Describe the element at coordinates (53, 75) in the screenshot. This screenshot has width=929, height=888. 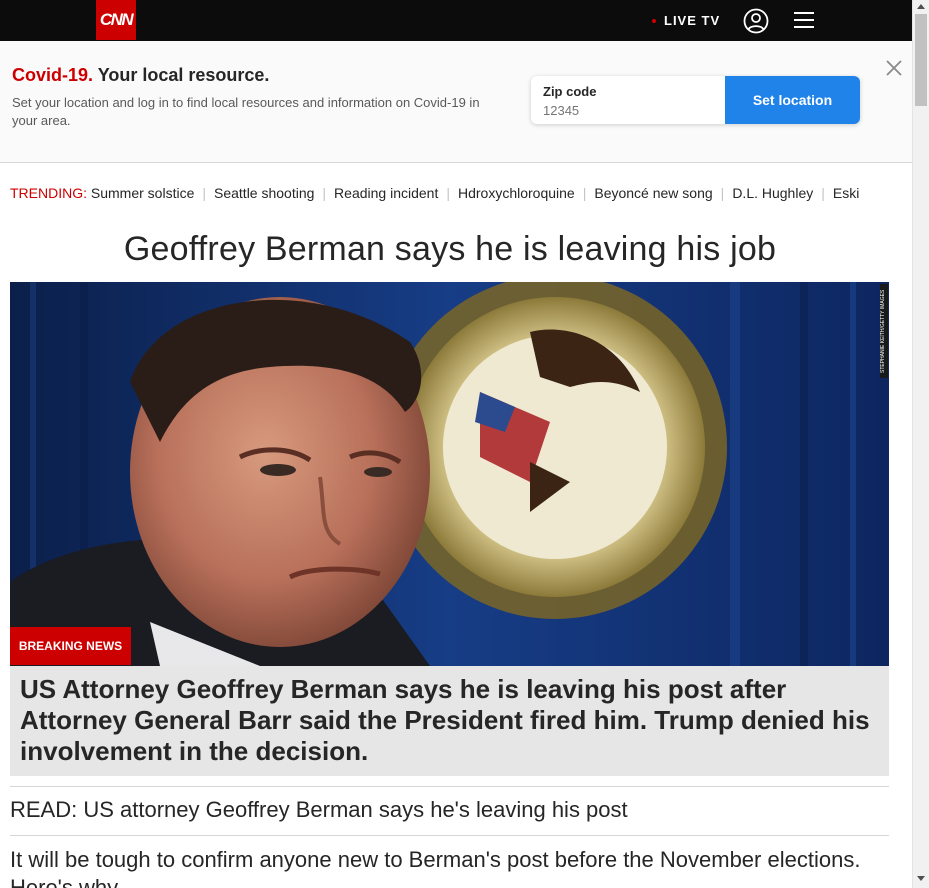
I see `covid-title-highlight: Covid-19.` at that location.